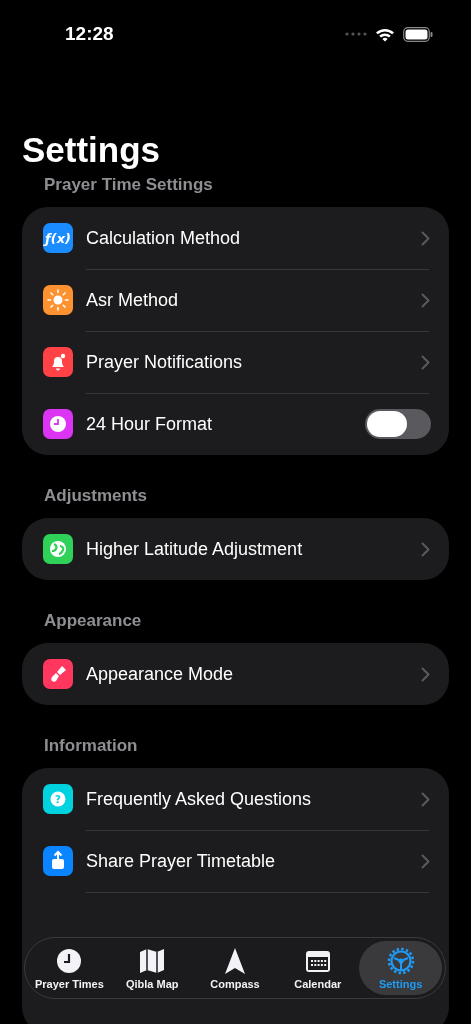  What do you see at coordinates (235, 674) in the screenshot?
I see `settings-row: Appearance Mode` at bounding box center [235, 674].